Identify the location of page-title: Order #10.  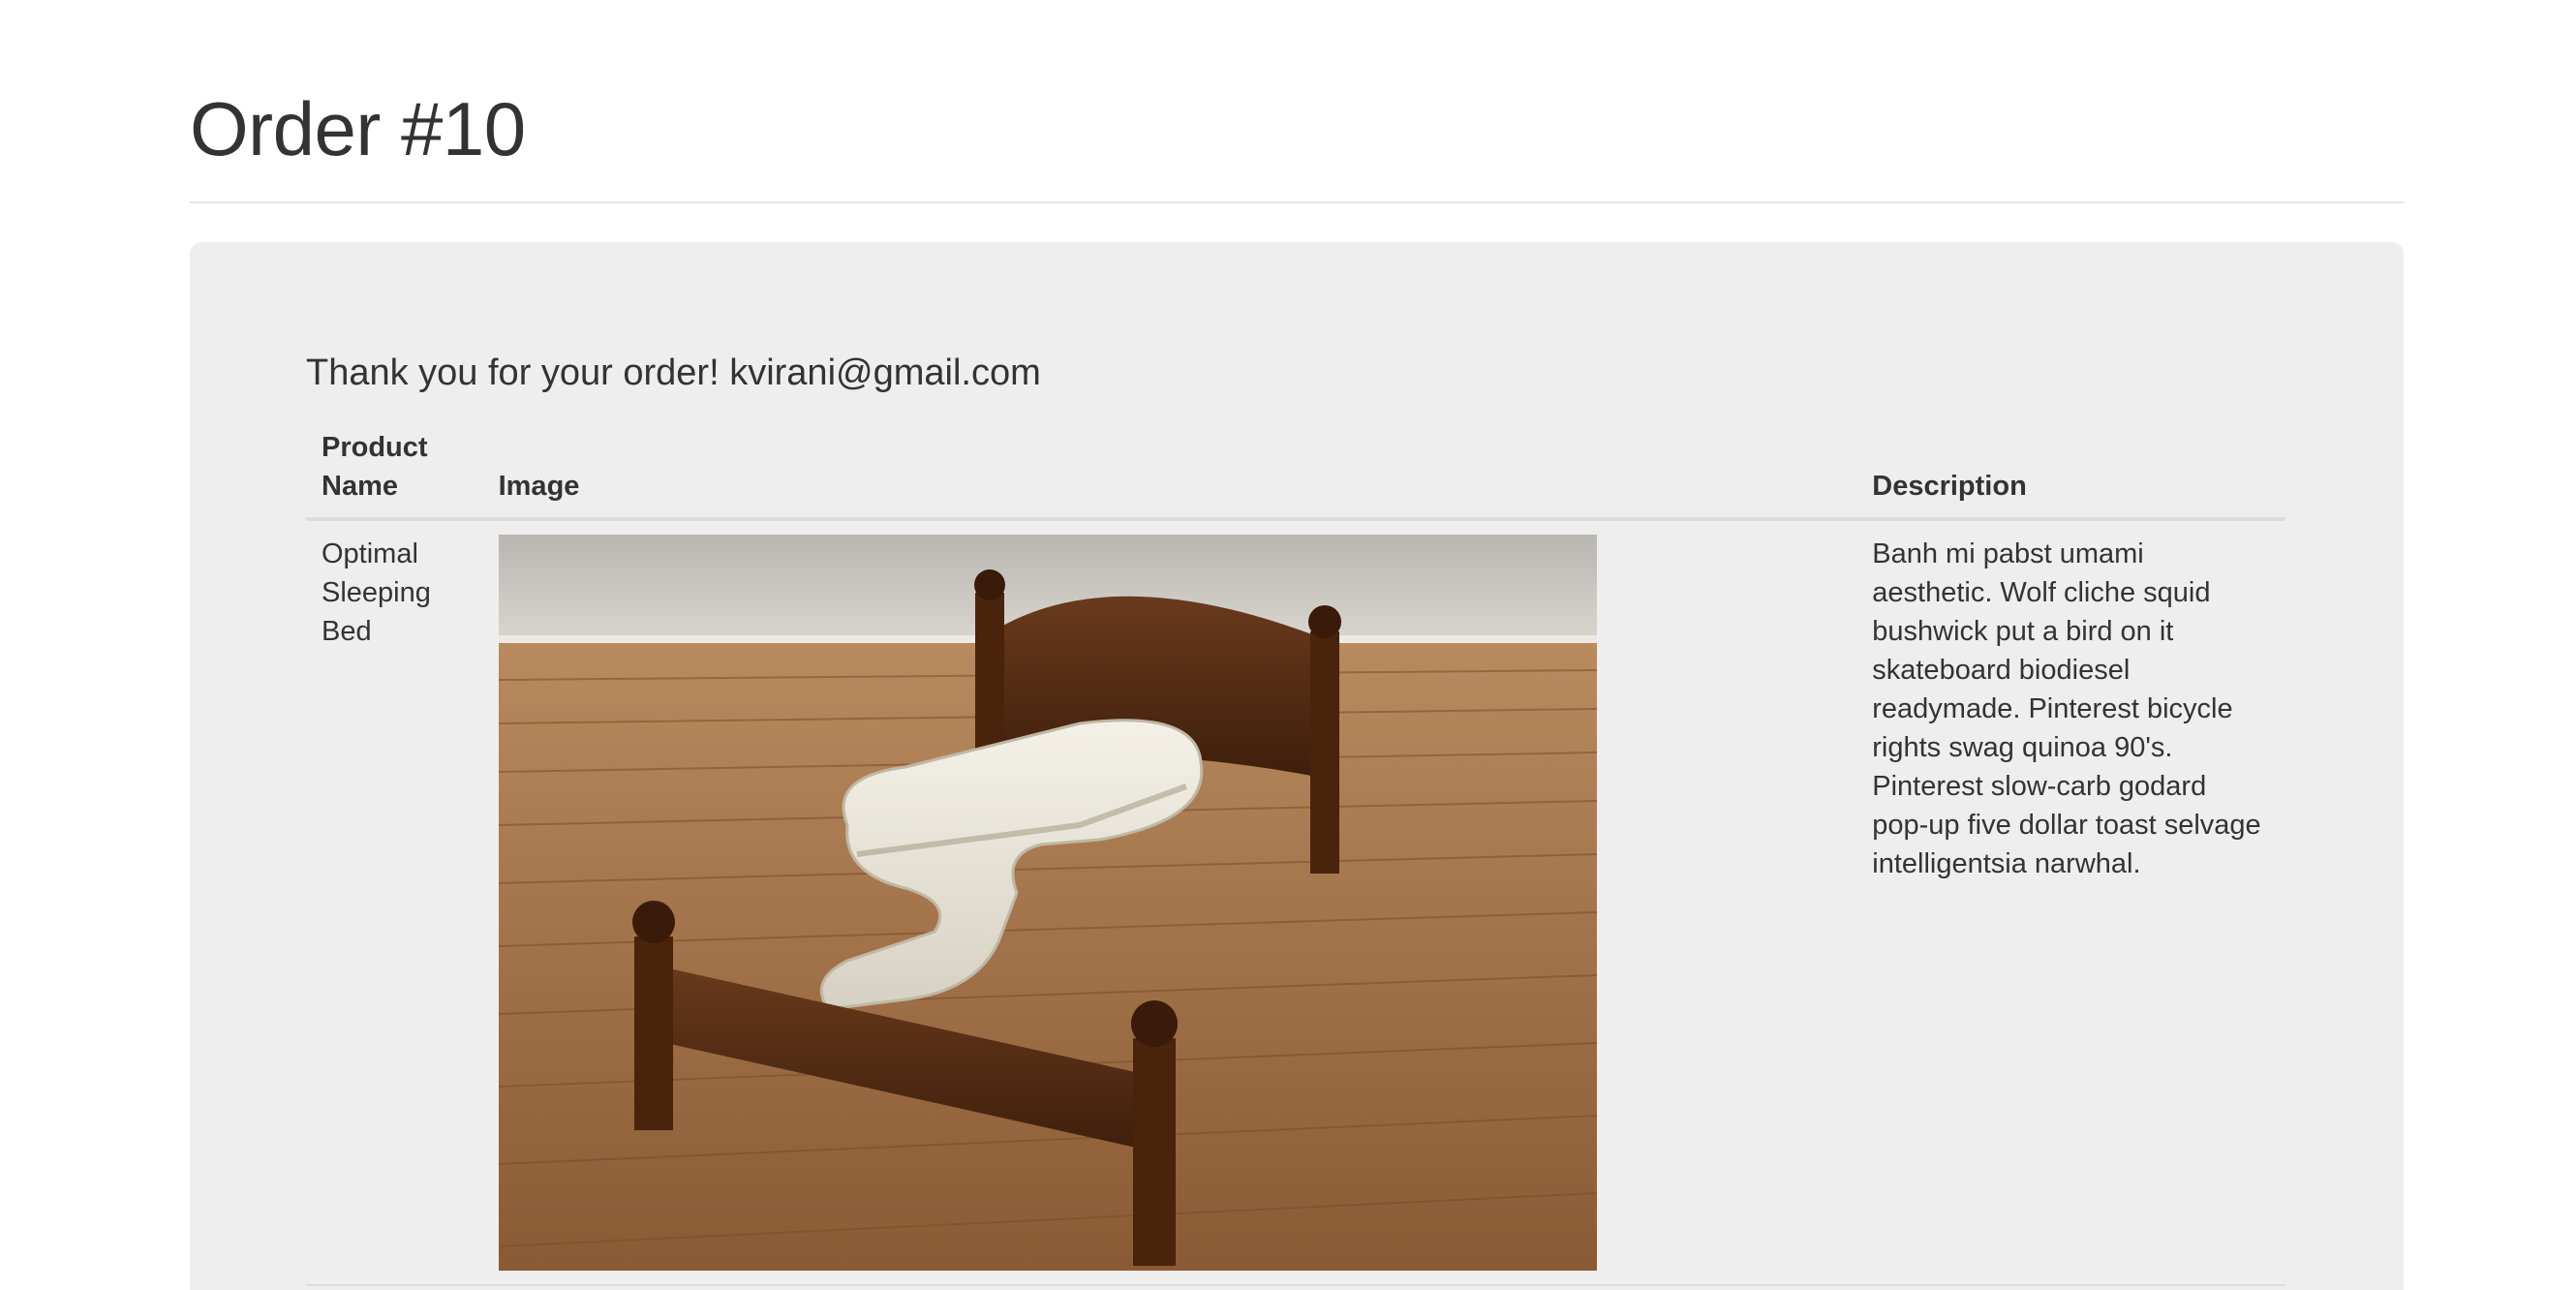
(358, 128).